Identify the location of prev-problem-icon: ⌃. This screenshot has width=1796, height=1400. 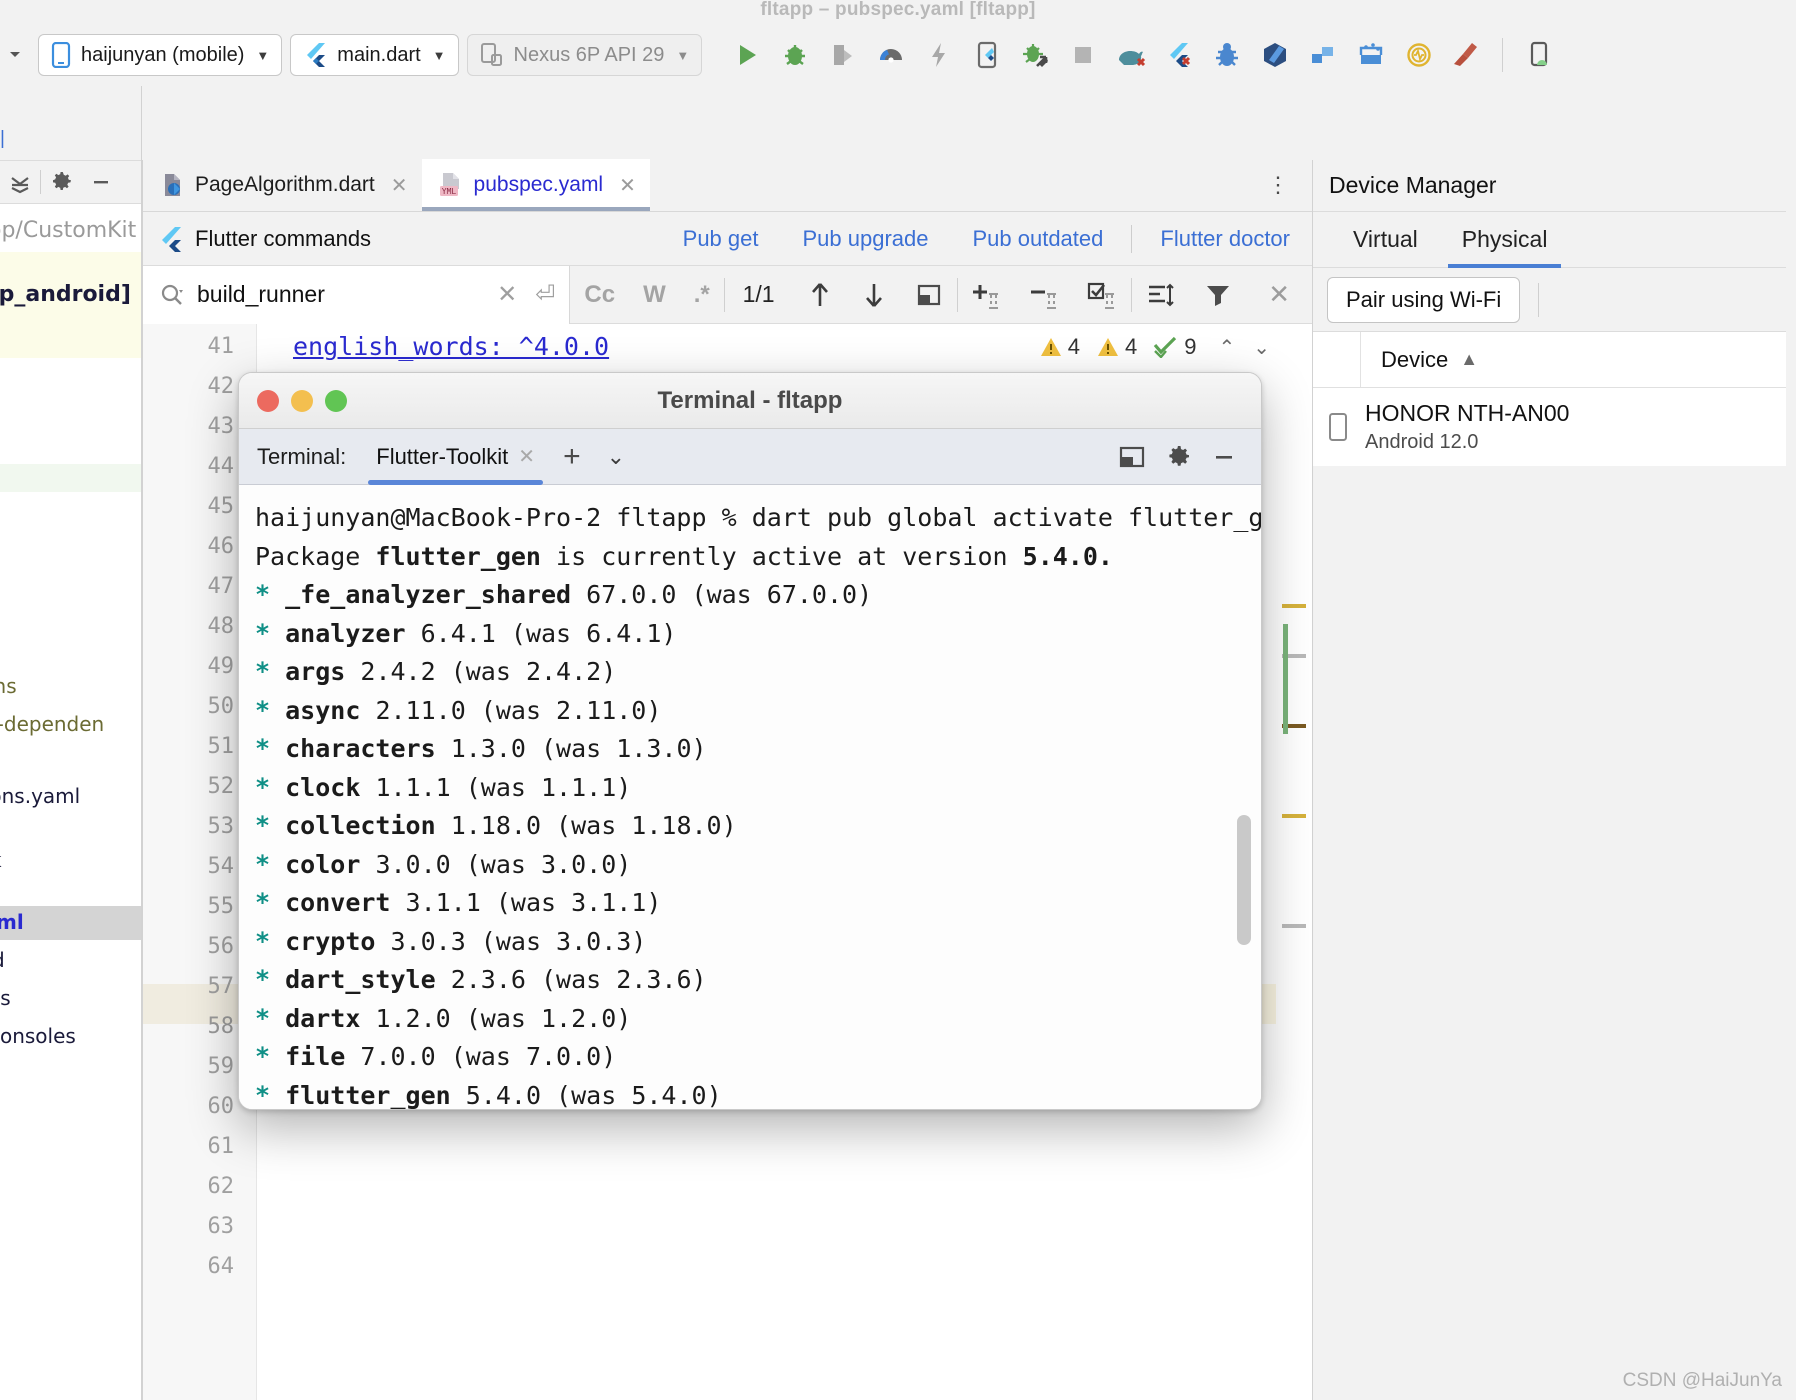
(1226, 347).